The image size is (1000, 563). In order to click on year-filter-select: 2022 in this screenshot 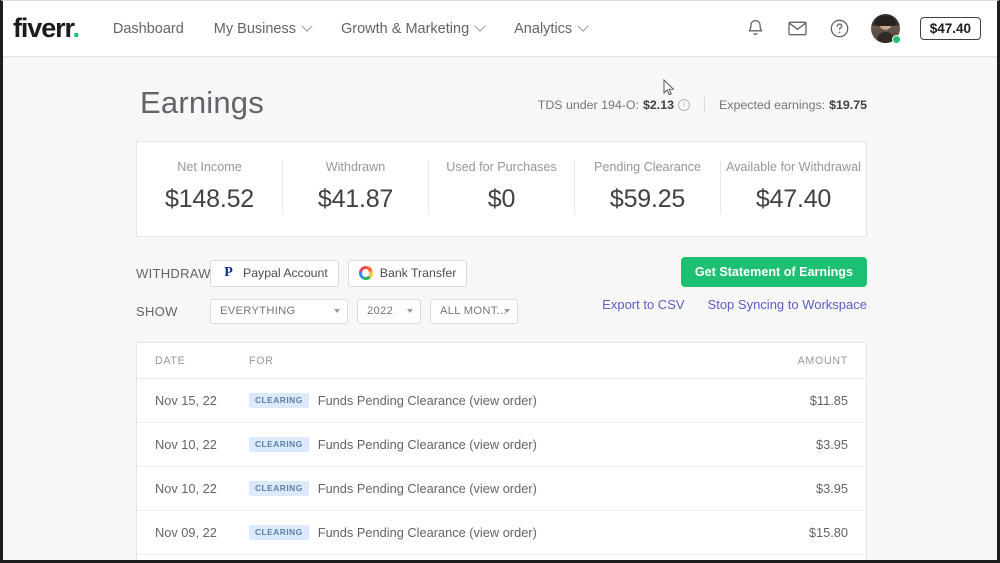, I will do `click(389, 311)`.